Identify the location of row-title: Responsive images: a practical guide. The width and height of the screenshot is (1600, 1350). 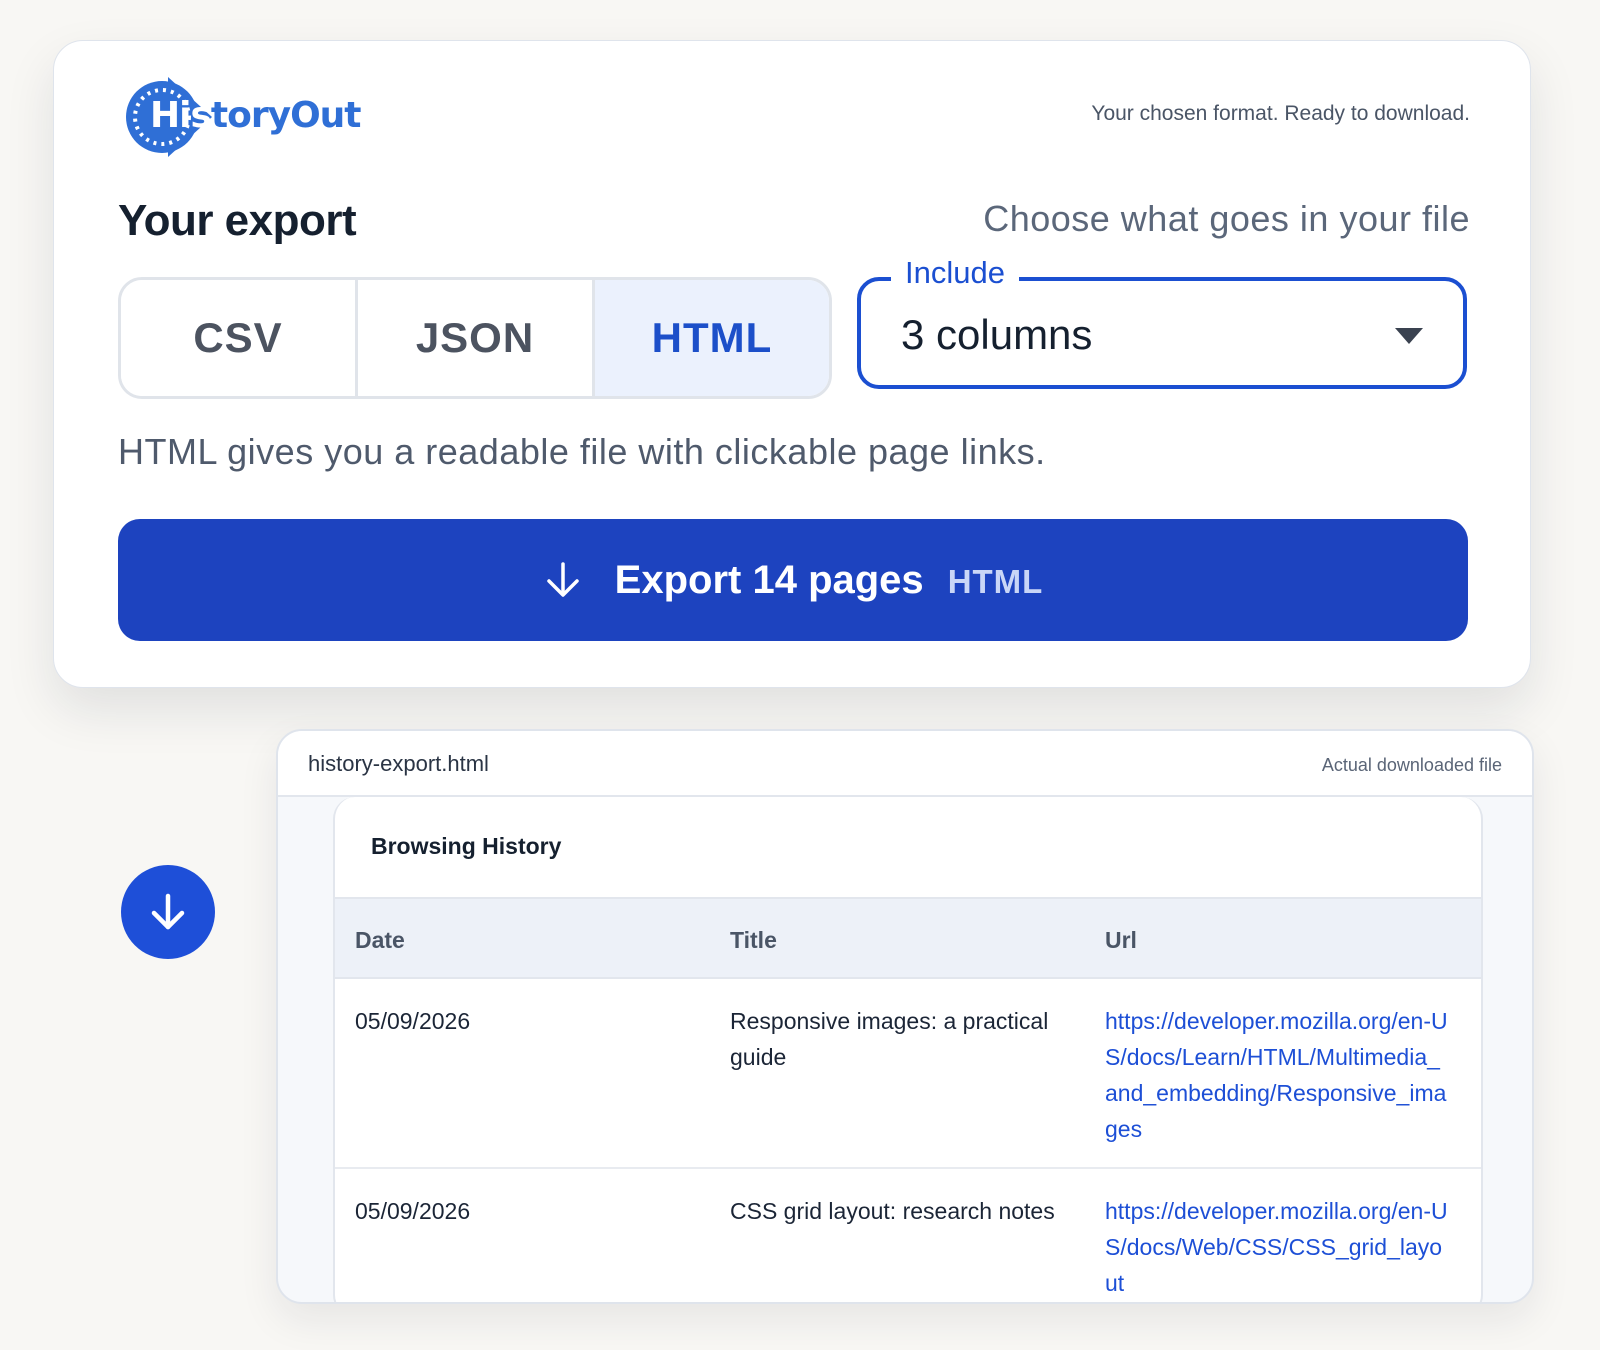
(889, 1039).